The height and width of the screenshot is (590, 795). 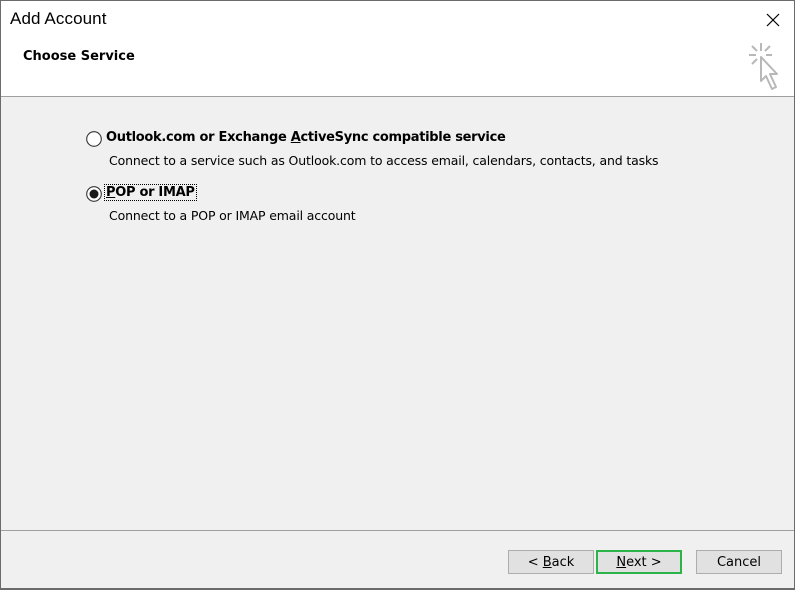 What do you see at coordinates (621, 562) in the screenshot?
I see `accelerator-key: N` at bounding box center [621, 562].